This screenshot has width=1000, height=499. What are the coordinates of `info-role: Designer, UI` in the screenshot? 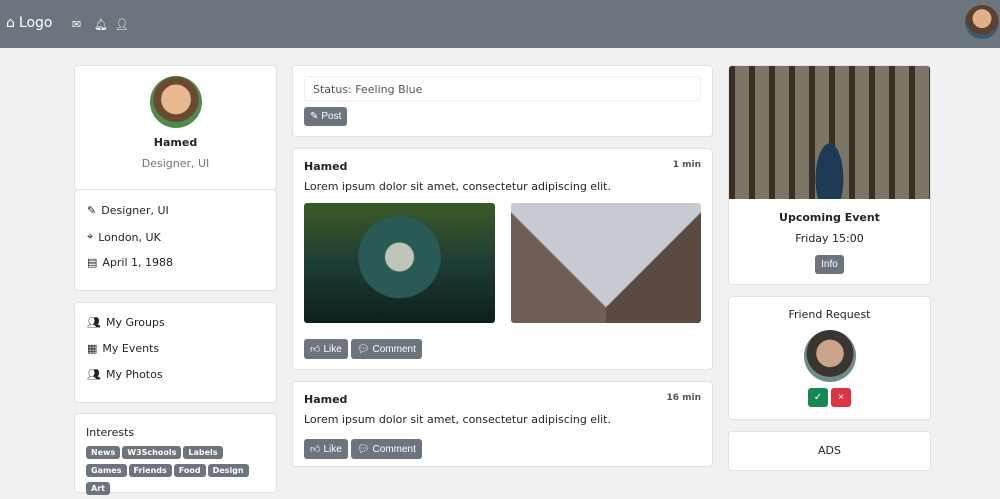 It's located at (135, 210).